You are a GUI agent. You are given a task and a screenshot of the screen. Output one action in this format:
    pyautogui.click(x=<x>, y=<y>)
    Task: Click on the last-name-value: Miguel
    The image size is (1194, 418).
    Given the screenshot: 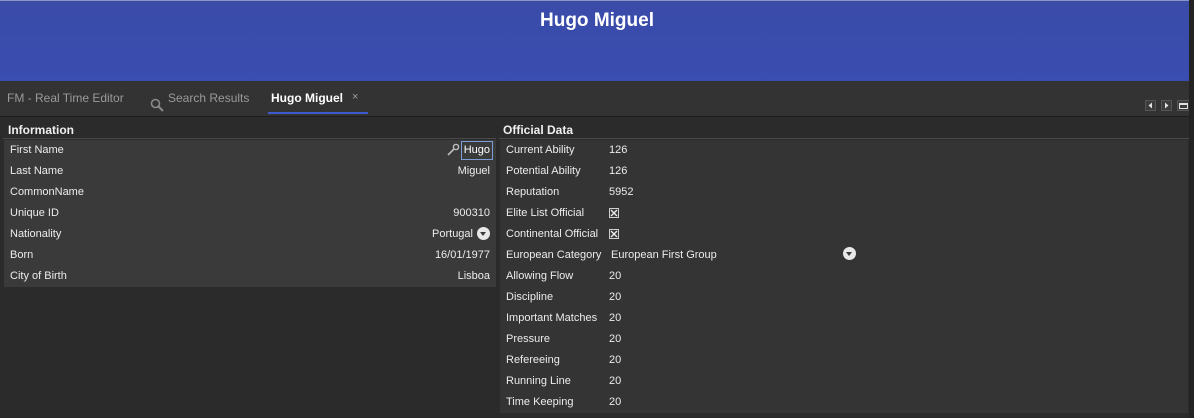 What is the action you would take?
    pyautogui.click(x=474, y=171)
    